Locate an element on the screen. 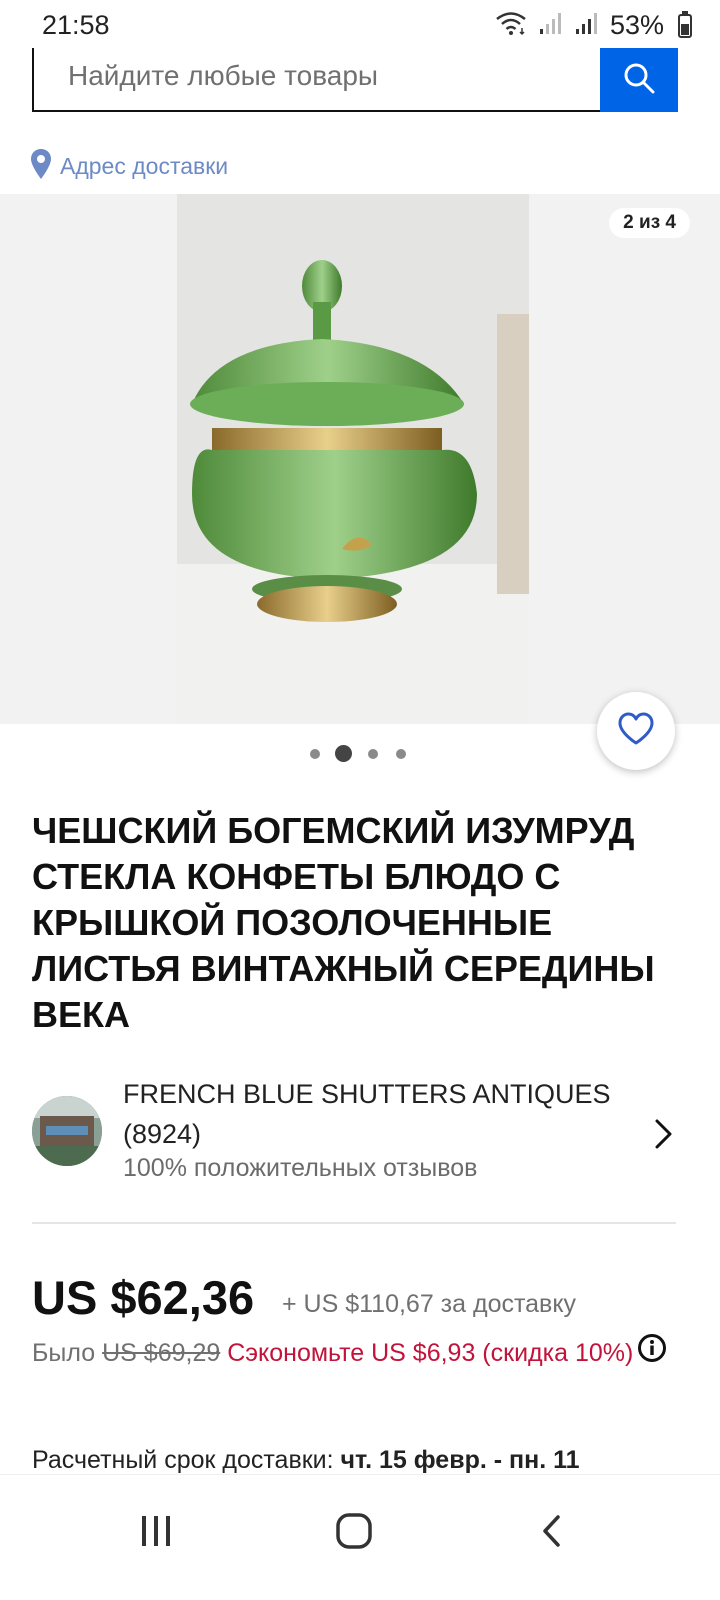 The image size is (720, 1600). search-icon is located at coordinates (639, 80).